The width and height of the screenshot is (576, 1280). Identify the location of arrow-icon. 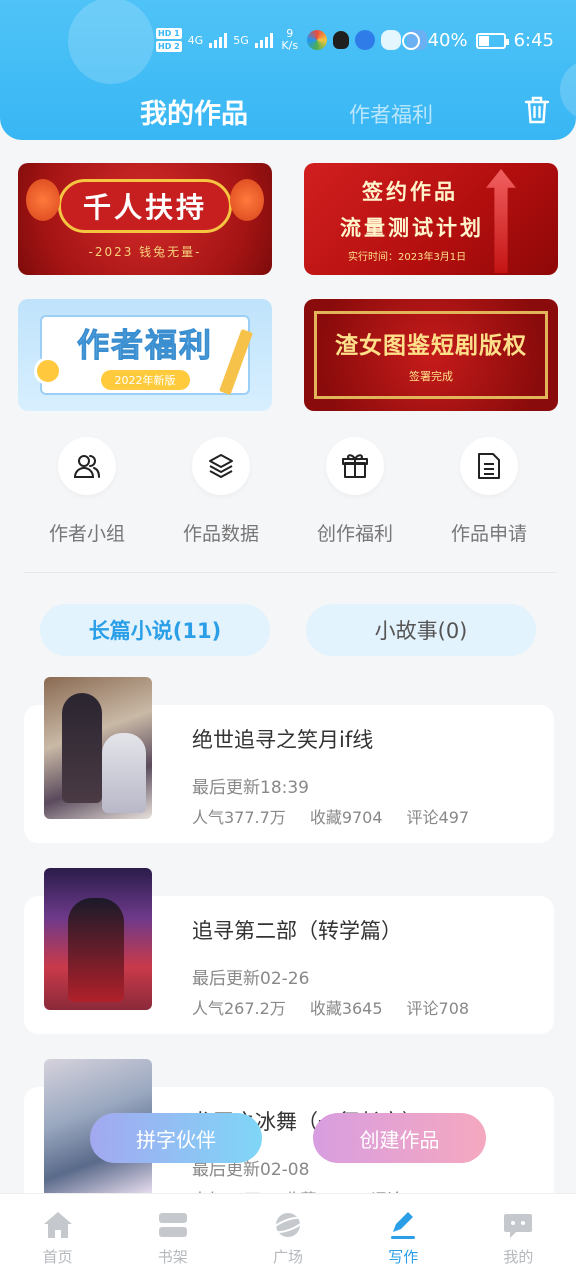
(501, 221).